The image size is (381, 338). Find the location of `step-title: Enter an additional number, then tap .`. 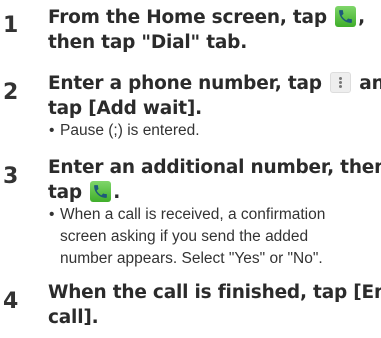

step-title: Enter an additional number, then tap . is located at coordinates (214, 180).